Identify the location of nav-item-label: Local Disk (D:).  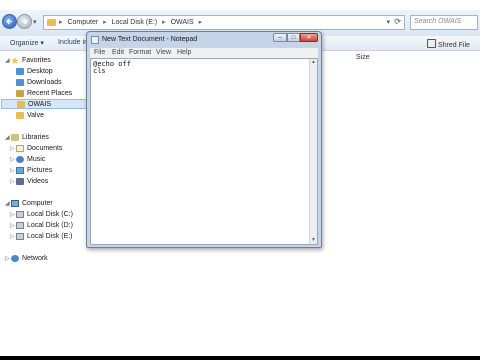
(50, 225).